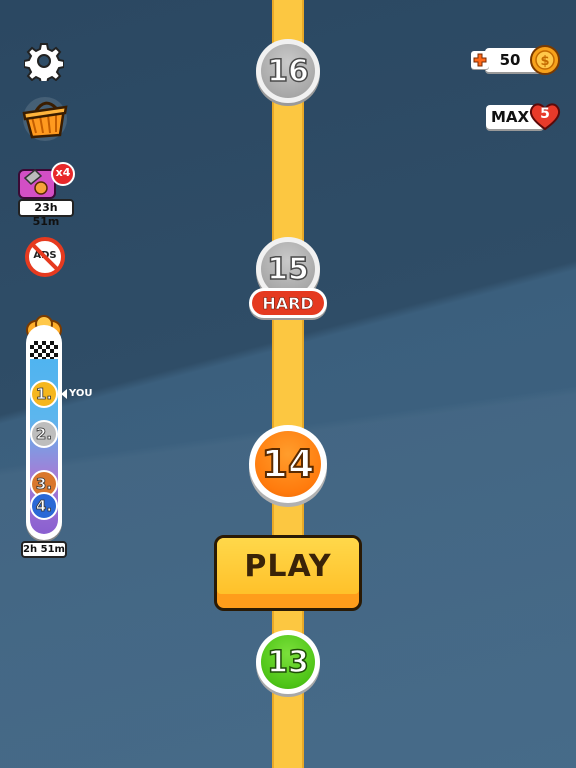 This screenshot has width=576, height=768. Describe the element at coordinates (288, 566) in the screenshot. I see `play-button-label: PLAY` at that location.